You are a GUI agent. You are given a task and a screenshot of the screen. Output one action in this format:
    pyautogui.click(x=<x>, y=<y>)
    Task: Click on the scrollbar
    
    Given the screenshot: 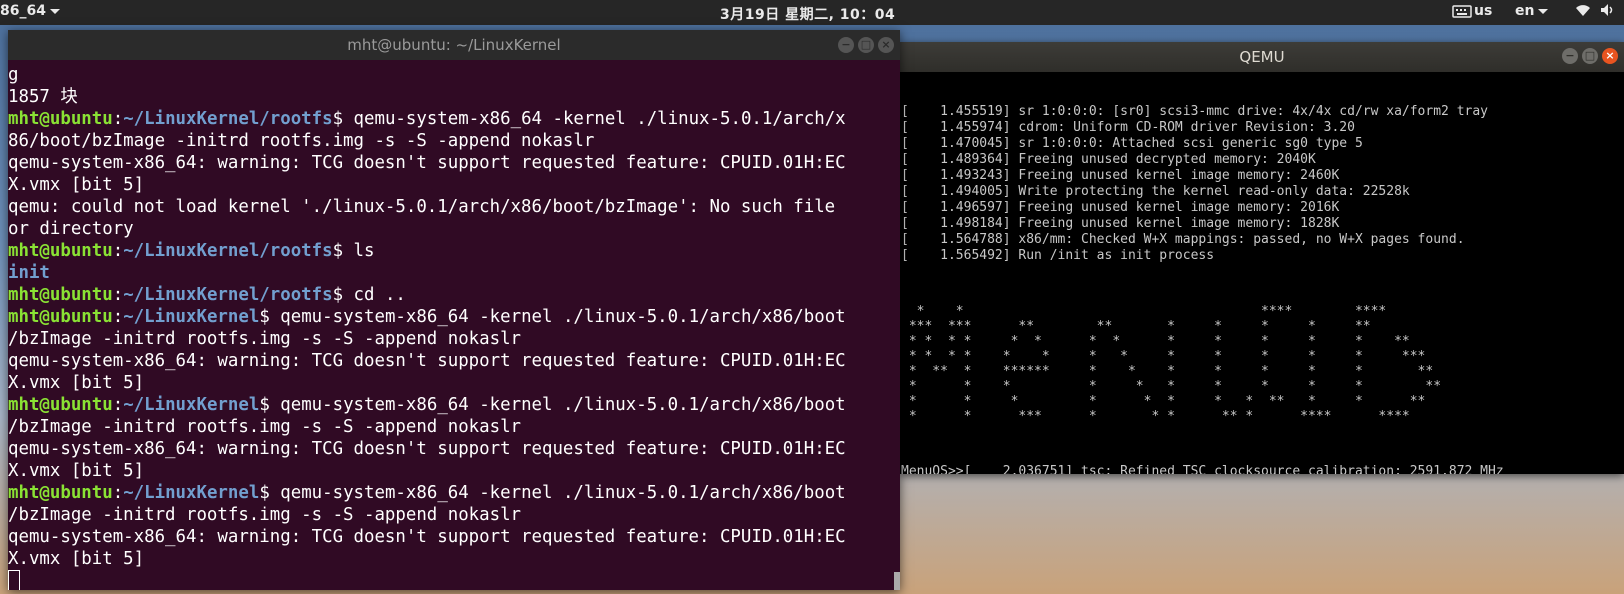 What is the action you would take?
    pyautogui.click(x=897, y=581)
    